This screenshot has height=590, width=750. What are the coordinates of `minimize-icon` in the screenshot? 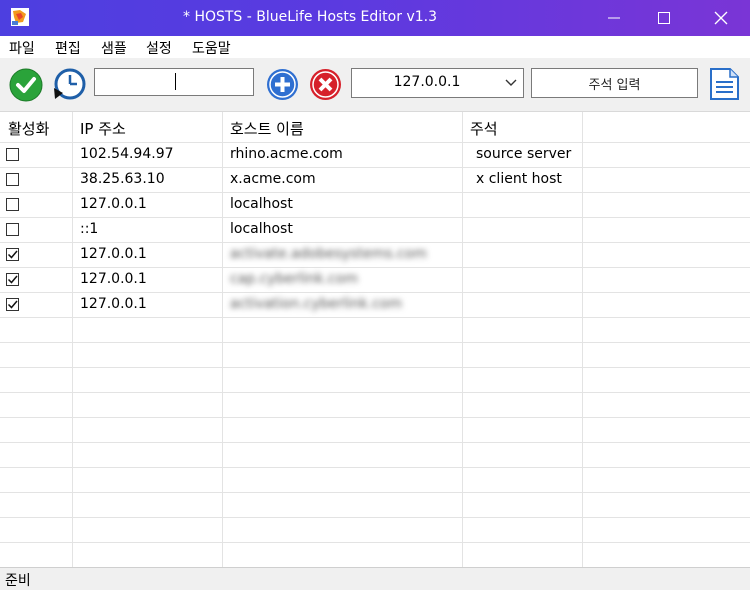 It's located at (614, 18).